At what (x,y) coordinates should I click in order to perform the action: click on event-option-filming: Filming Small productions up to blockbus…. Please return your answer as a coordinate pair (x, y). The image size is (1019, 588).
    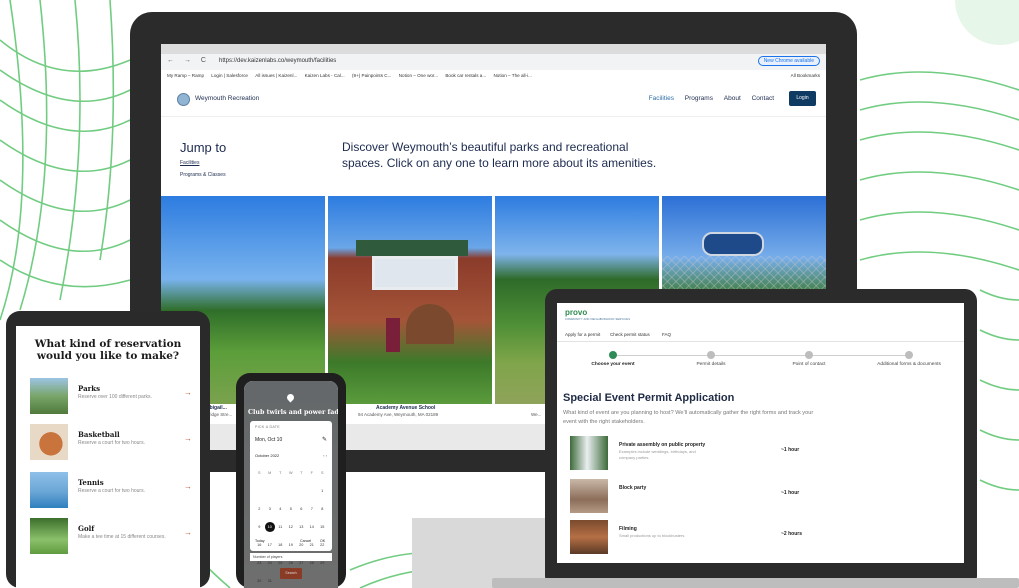
    Looking at the image, I should click on (688, 538).